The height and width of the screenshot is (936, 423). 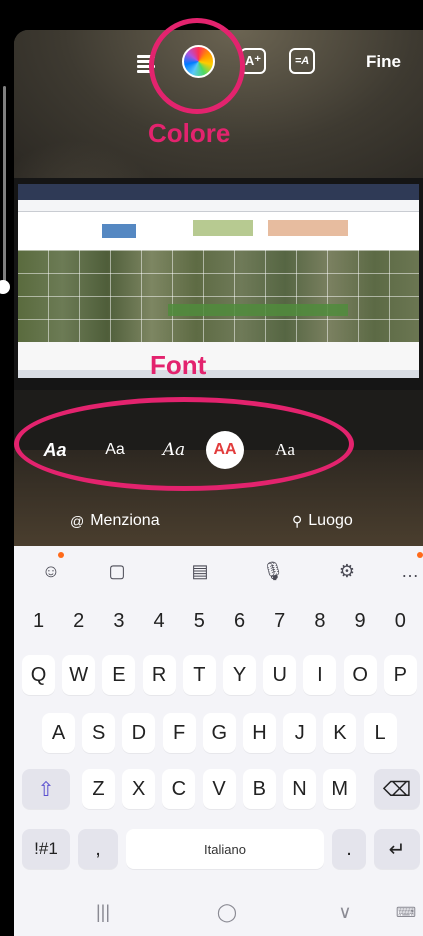 I want to click on home-icon: ◯, so click(x=227, y=912).